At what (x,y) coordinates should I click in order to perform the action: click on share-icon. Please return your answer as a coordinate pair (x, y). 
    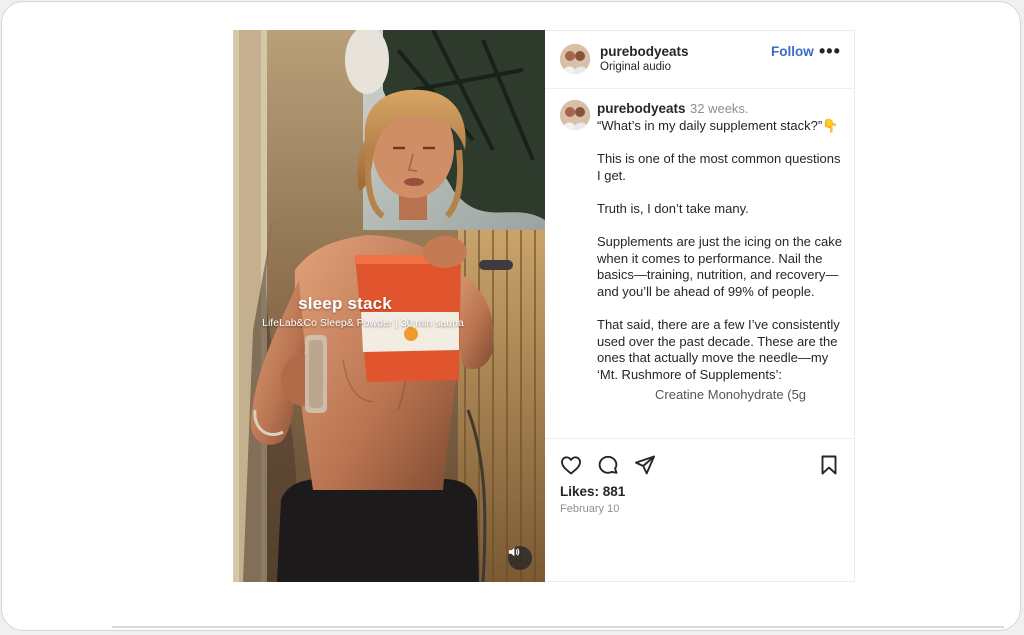
    Looking at the image, I should click on (645, 465).